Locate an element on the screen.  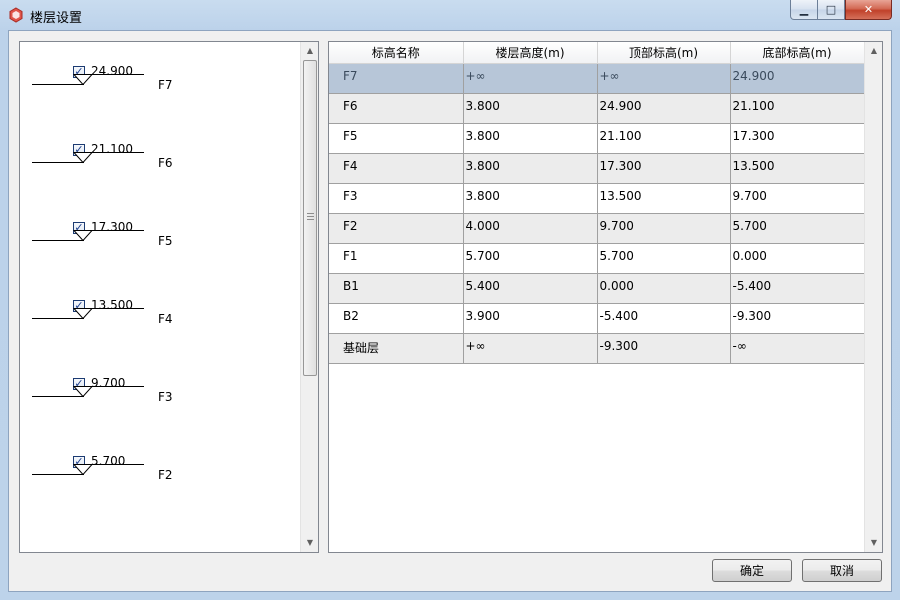
cell-bottom-elevation: -5.400 is located at coordinates (797, 288).